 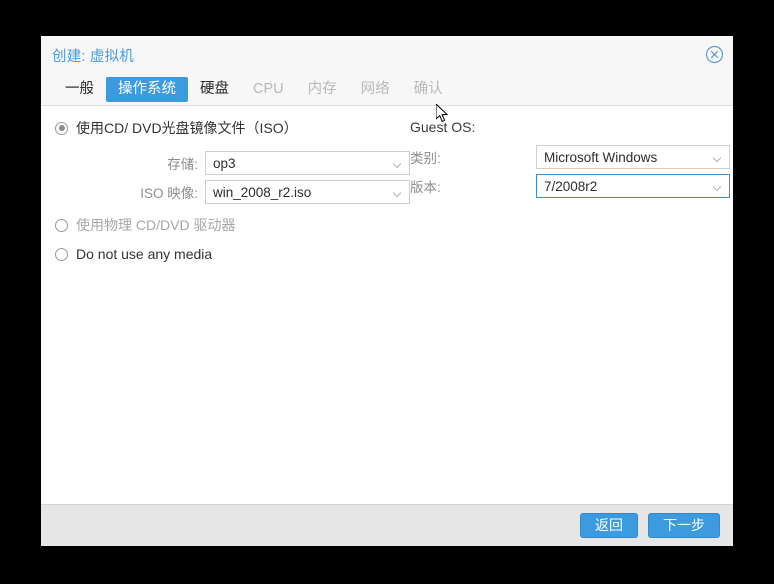 I want to click on os-type-select: Microsoft Windows, so click(x=633, y=157).